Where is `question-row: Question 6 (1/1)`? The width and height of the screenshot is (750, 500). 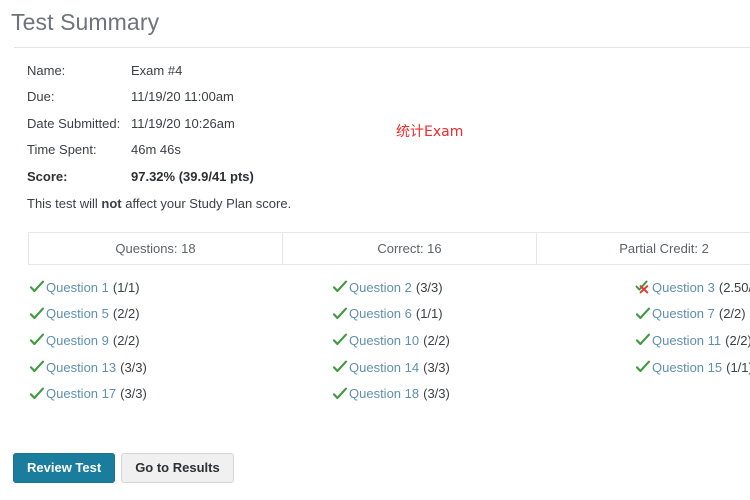
question-row: Question 6 (1/1) is located at coordinates (483, 314).